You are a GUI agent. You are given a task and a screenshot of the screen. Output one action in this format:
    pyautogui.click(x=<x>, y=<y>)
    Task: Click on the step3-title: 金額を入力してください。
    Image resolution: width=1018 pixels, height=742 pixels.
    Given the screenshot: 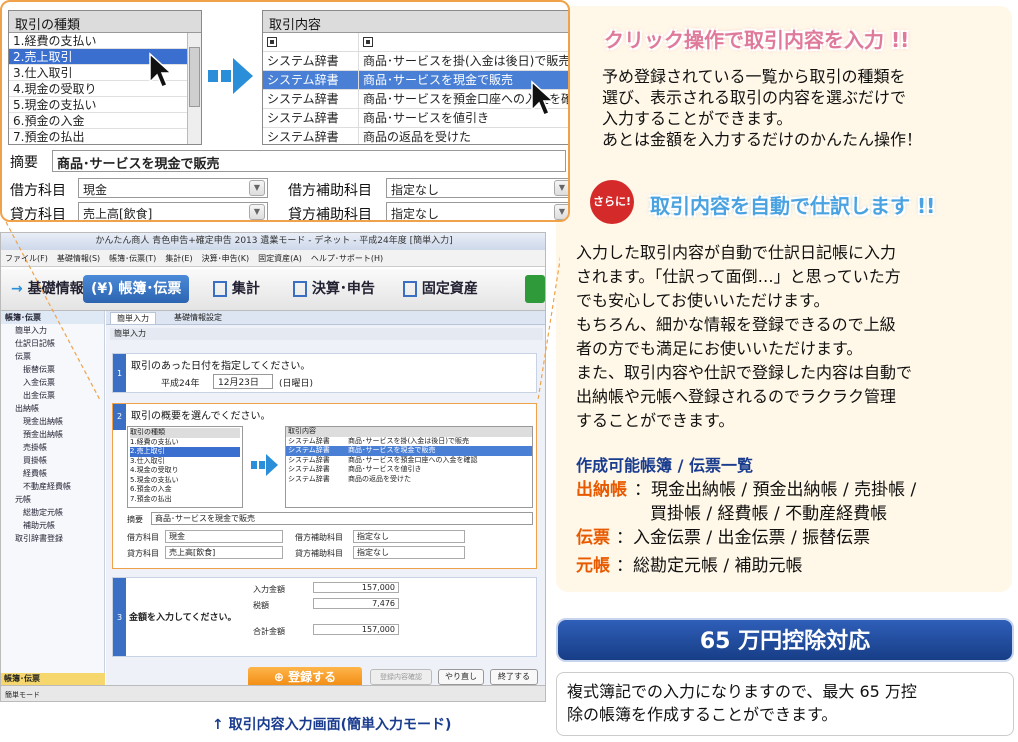 What is the action you would take?
    pyautogui.click(x=183, y=618)
    